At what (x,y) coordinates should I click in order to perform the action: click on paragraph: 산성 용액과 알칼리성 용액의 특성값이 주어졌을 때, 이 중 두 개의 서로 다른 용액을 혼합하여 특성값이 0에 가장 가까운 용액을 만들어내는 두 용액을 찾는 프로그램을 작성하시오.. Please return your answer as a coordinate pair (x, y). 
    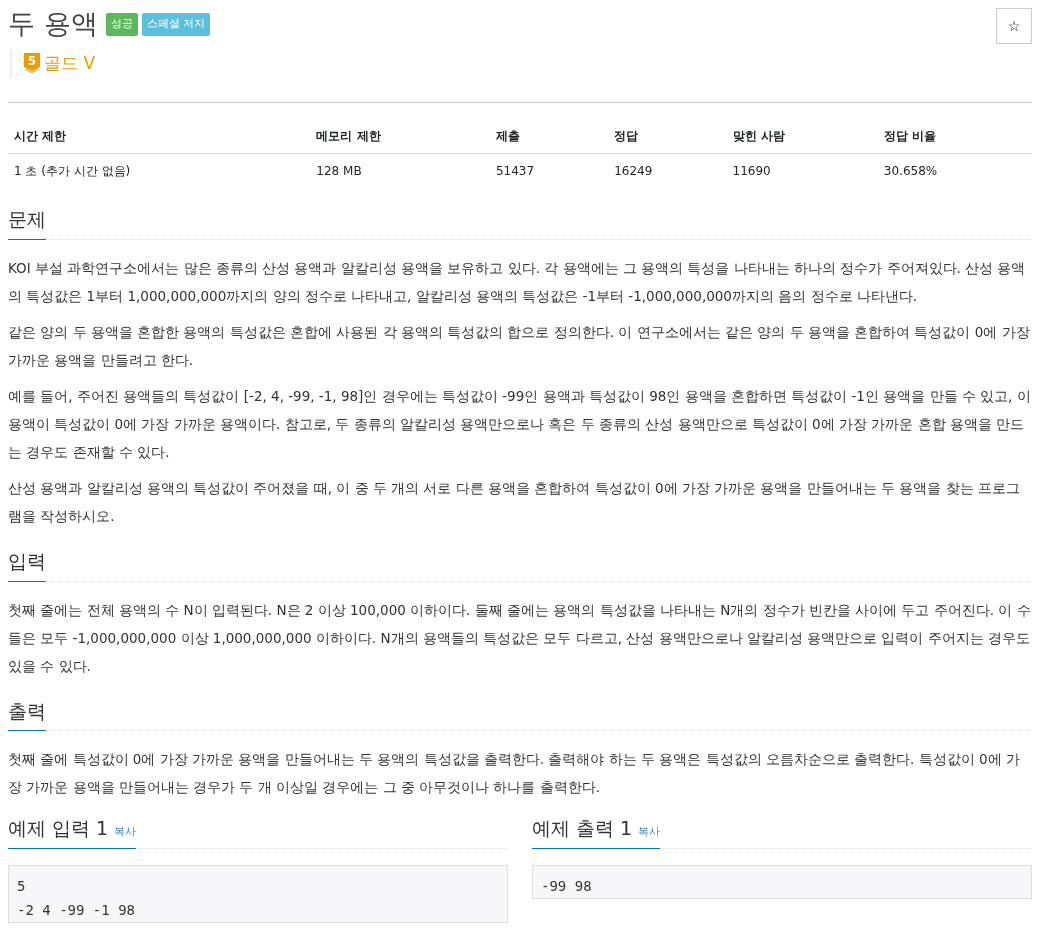
    Looking at the image, I should click on (514, 502).